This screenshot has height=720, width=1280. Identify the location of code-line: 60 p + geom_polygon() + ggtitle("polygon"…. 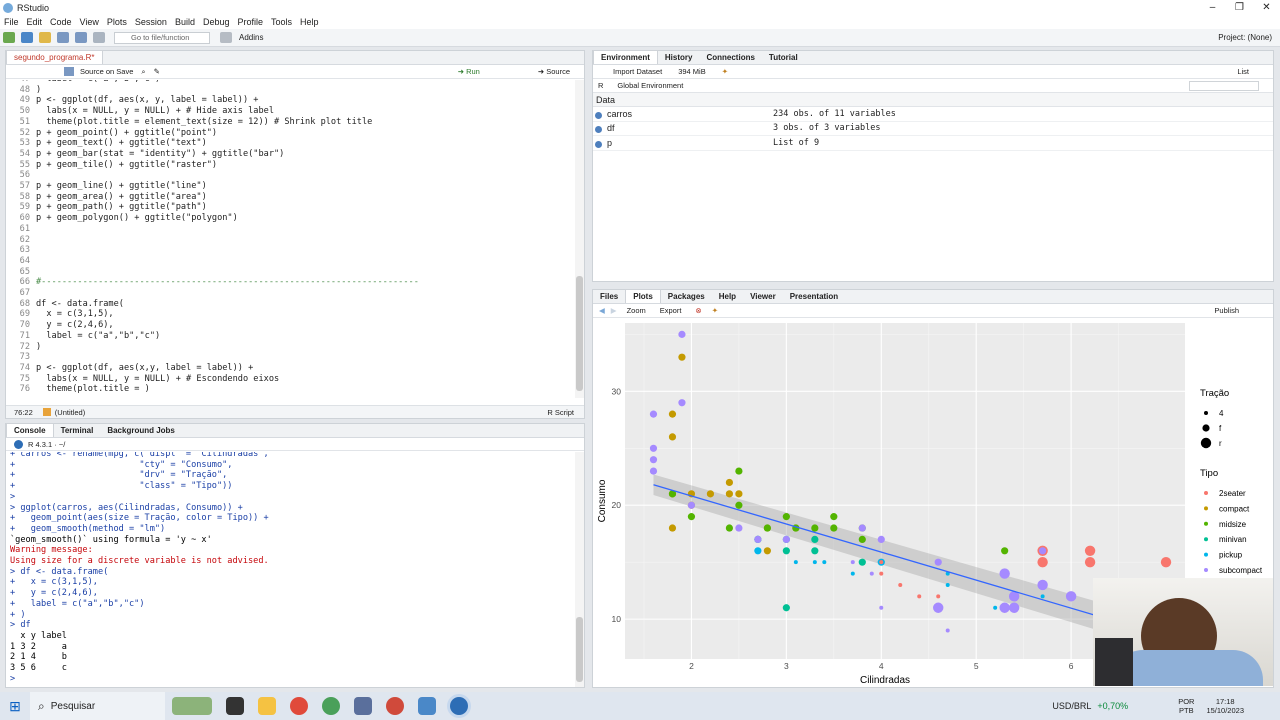
(291, 218).